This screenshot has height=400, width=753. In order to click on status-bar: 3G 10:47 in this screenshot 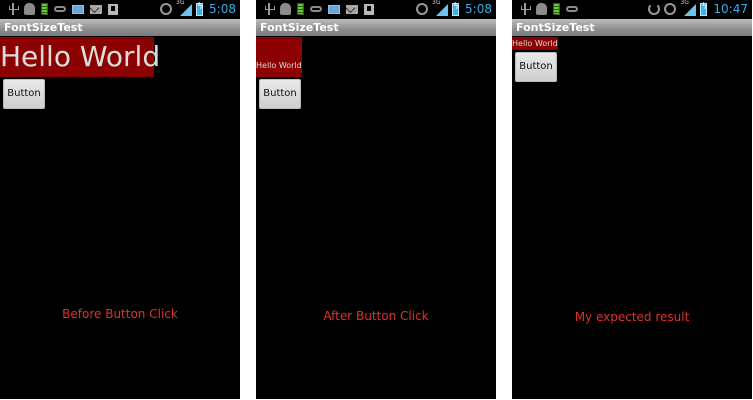, I will do `click(632, 9)`.